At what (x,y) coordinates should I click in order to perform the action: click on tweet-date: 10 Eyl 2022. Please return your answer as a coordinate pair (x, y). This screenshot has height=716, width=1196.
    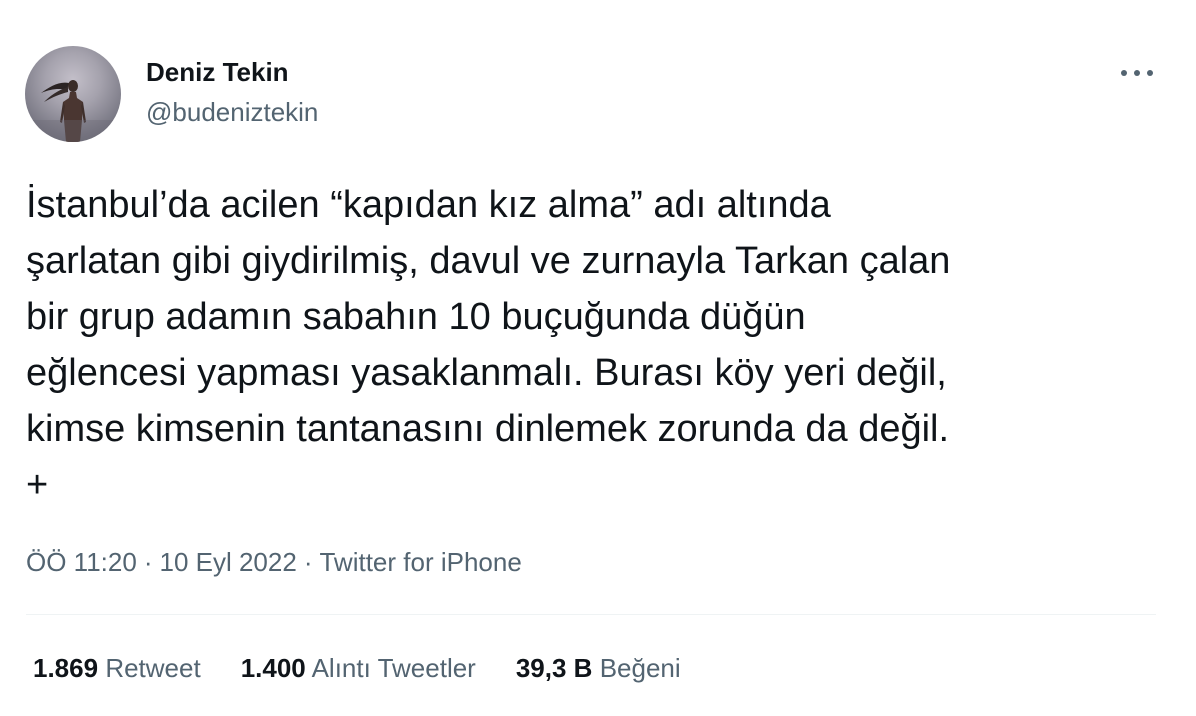
    Looking at the image, I should click on (227, 562).